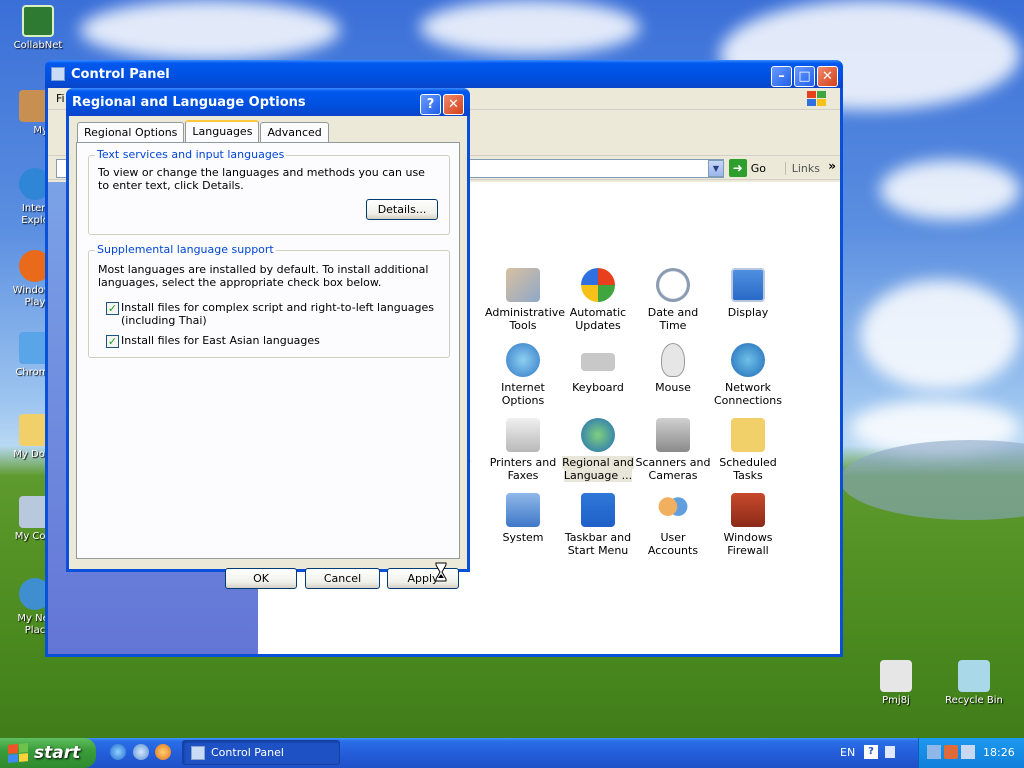 This screenshot has width=1024, height=768. What do you see at coordinates (748, 435) in the screenshot?
I see `scheduled-tasks-icon` at bounding box center [748, 435].